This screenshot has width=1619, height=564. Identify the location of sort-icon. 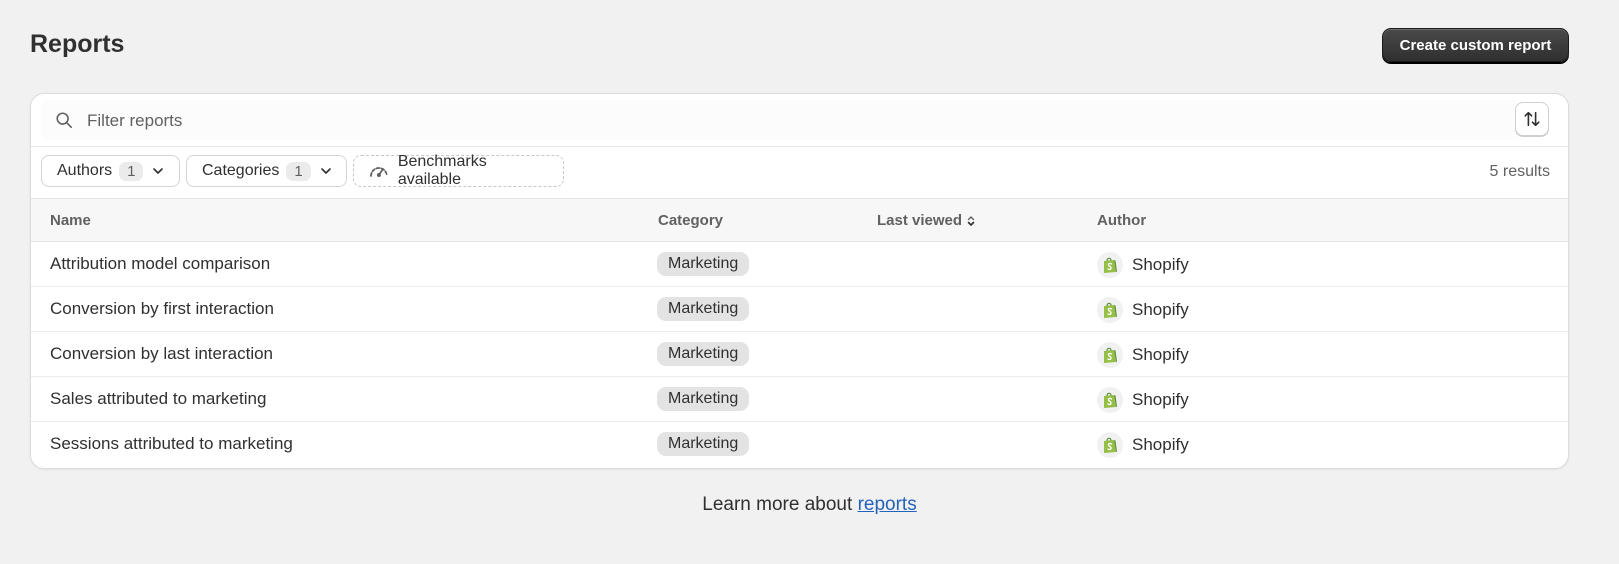
(1532, 119).